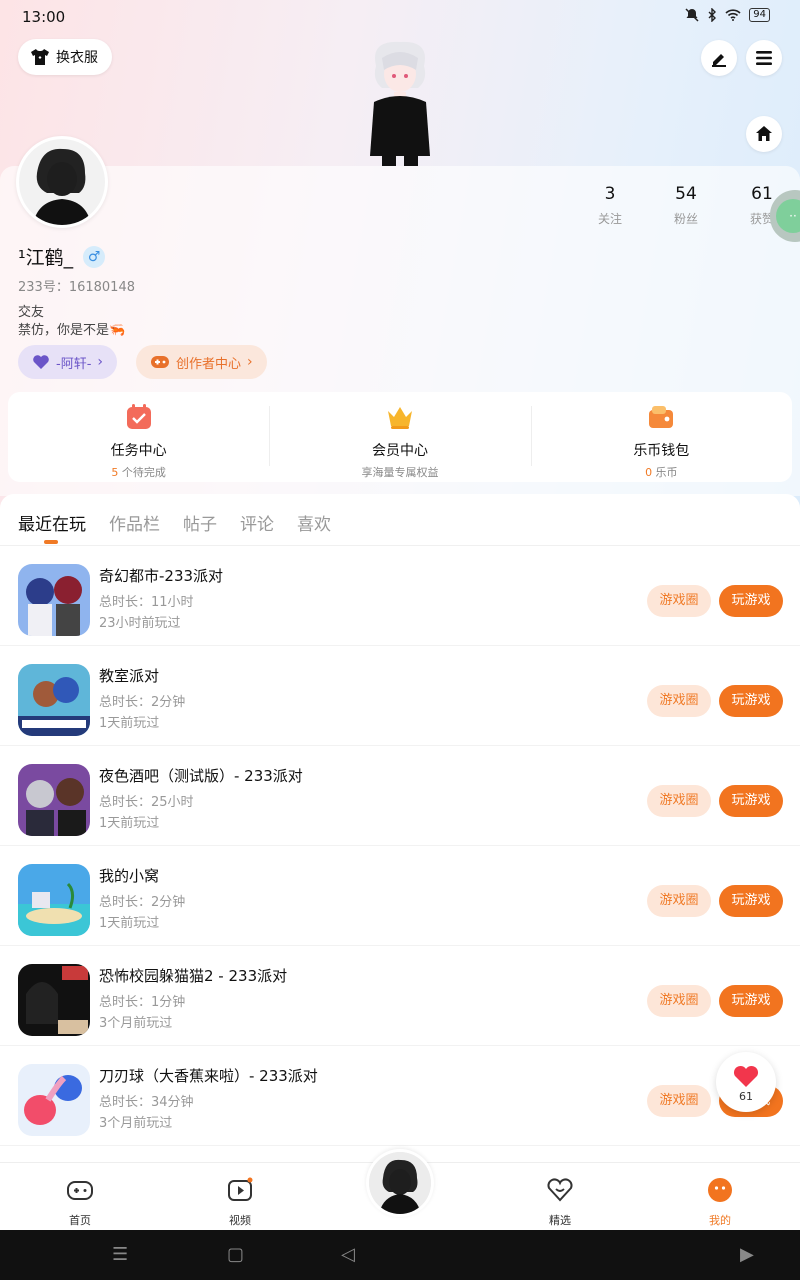  What do you see at coordinates (764, 58) in the screenshot?
I see `menu-button` at bounding box center [764, 58].